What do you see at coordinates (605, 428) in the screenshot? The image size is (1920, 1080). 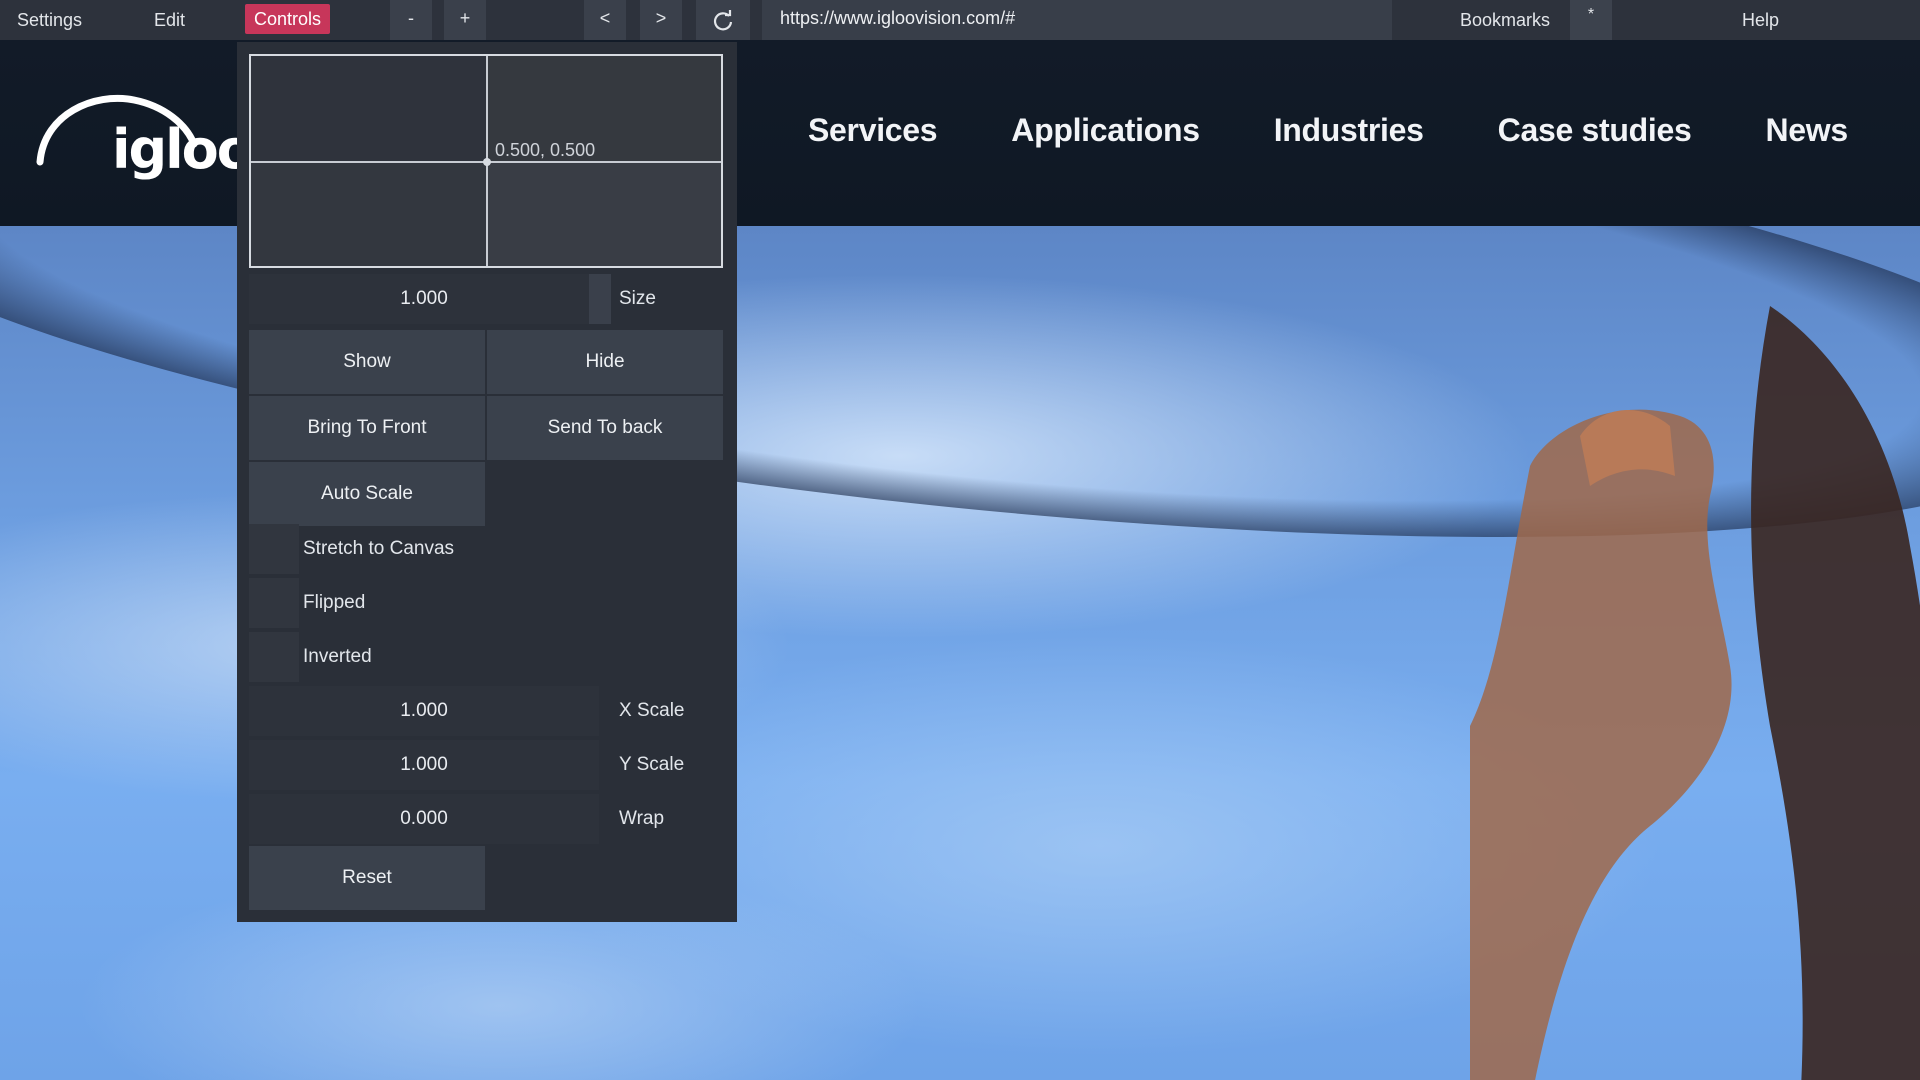 I see `send-to-back-button: Send To back` at bounding box center [605, 428].